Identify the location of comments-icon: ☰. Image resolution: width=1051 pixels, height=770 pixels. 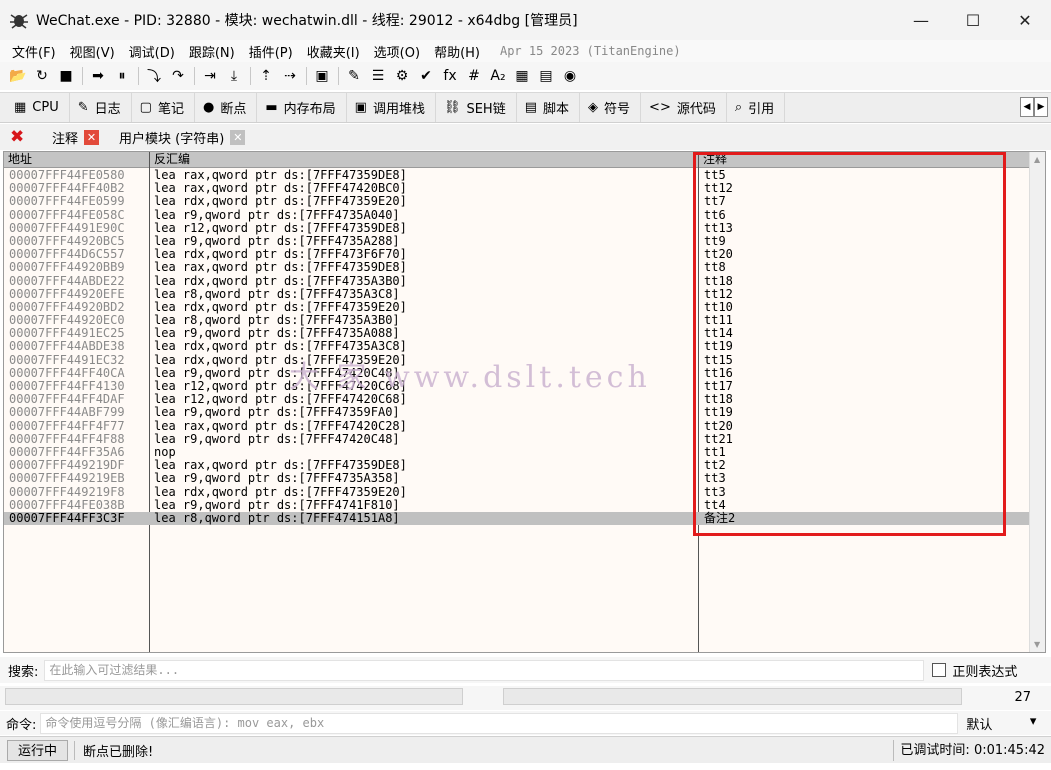
(378, 76).